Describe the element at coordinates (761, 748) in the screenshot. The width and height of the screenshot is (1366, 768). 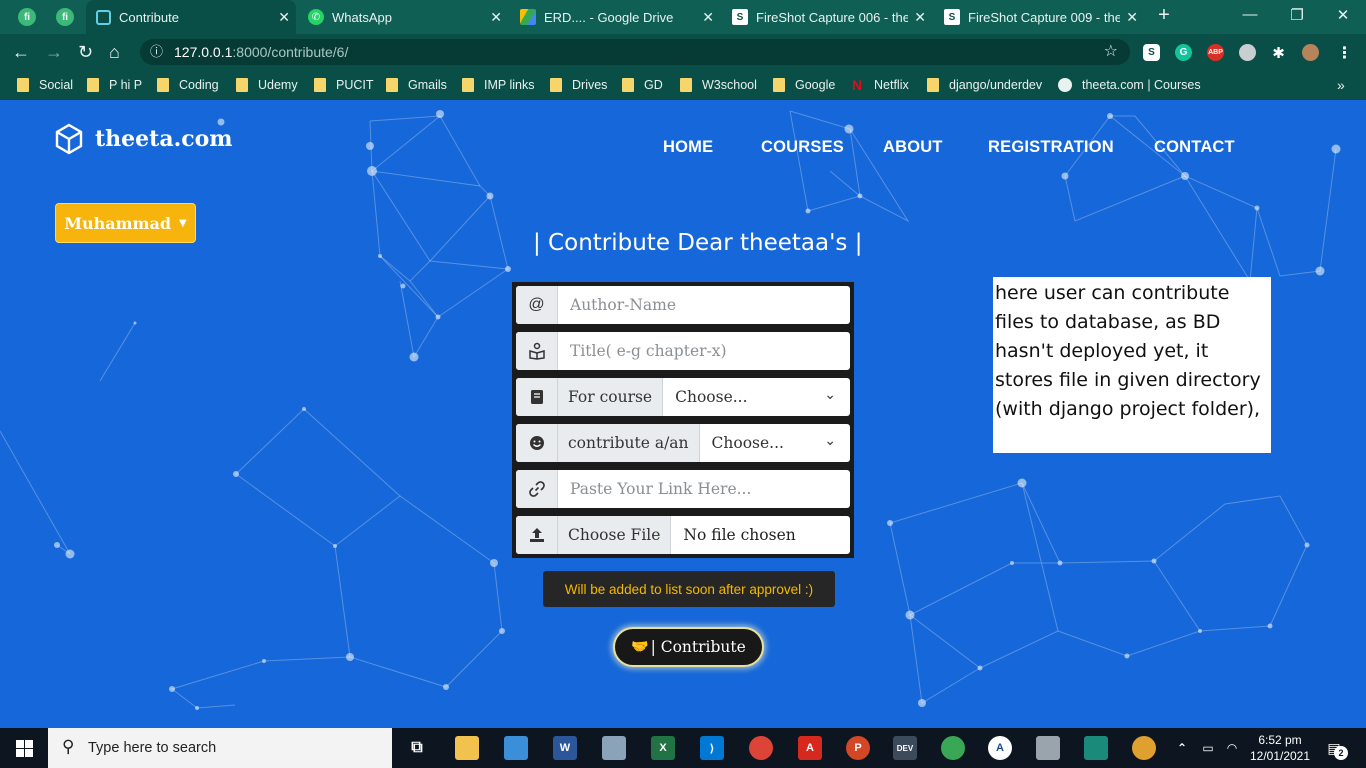
I see `chrome-icon` at that location.